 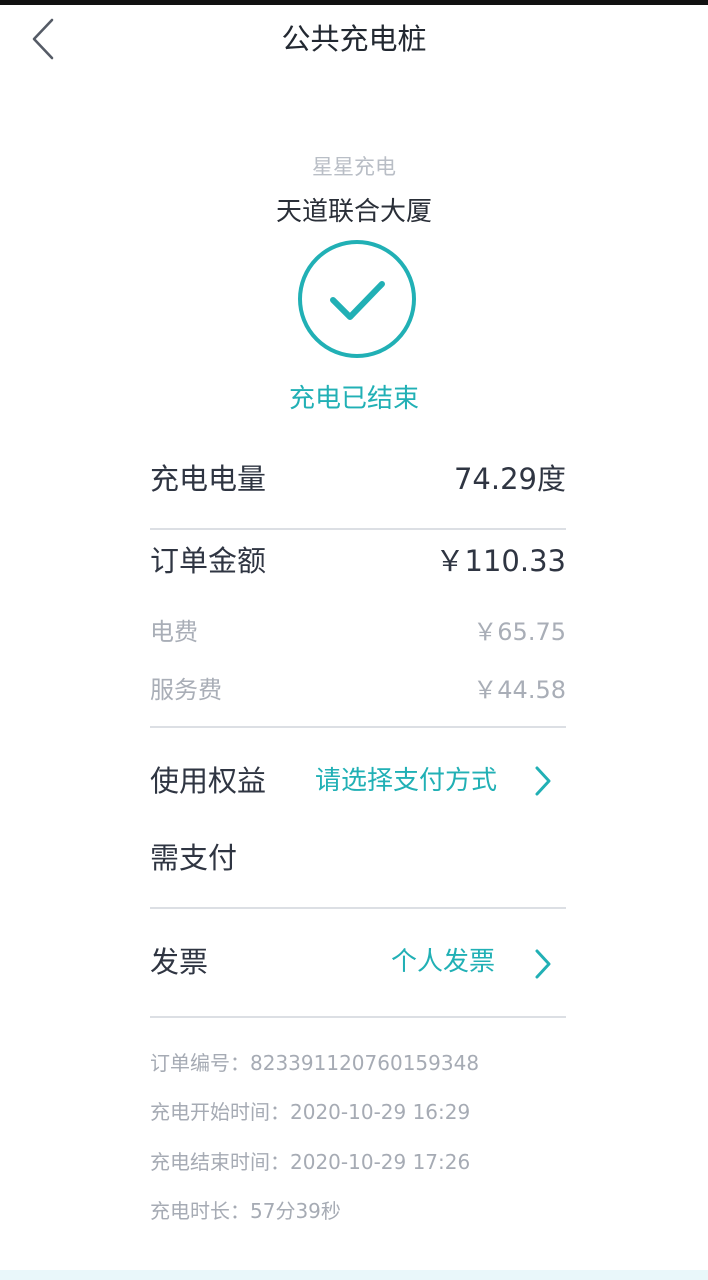 What do you see at coordinates (357, 299) in the screenshot?
I see `check-circle-icon` at bounding box center [357, 299].